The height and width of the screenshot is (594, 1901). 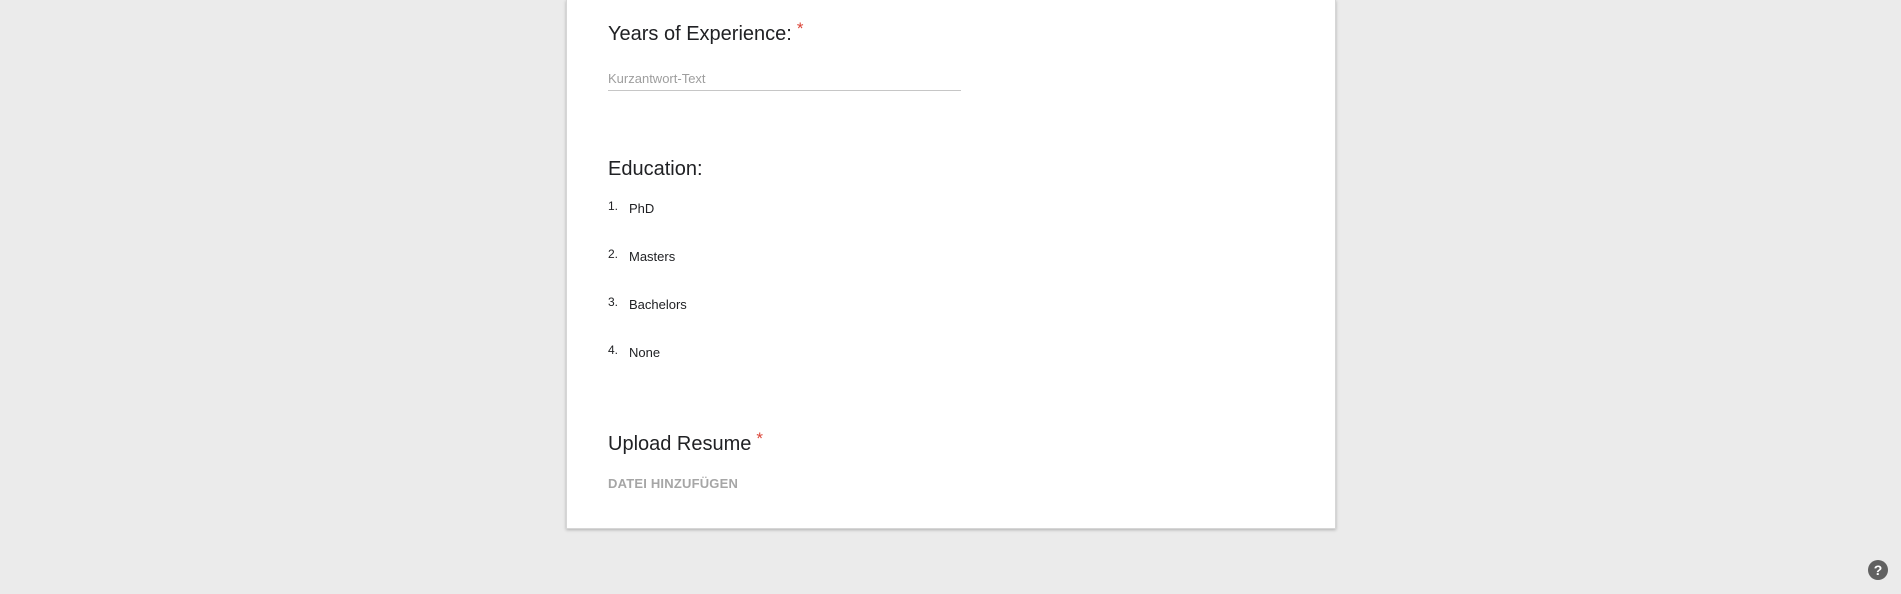 I want to click on education-list: 1. PhD 2. Masters 3. Bachelors 4. None, so click(x=647, y=296).